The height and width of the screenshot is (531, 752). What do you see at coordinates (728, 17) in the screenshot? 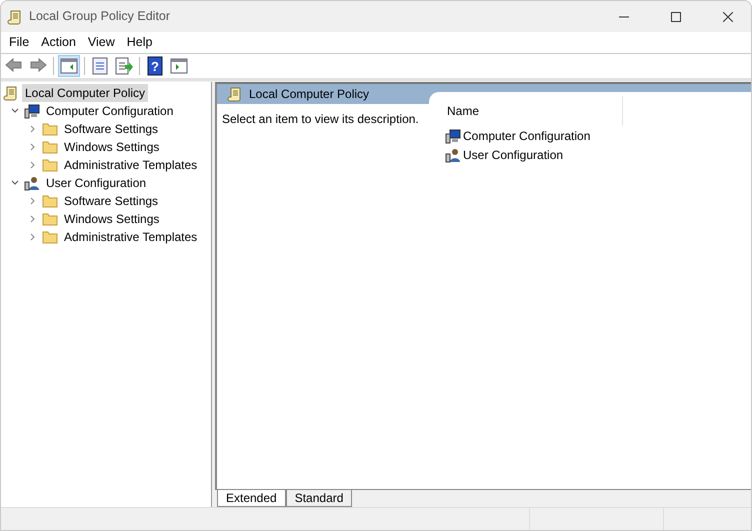
I see `close-icon` at bounding box center [728, 17].